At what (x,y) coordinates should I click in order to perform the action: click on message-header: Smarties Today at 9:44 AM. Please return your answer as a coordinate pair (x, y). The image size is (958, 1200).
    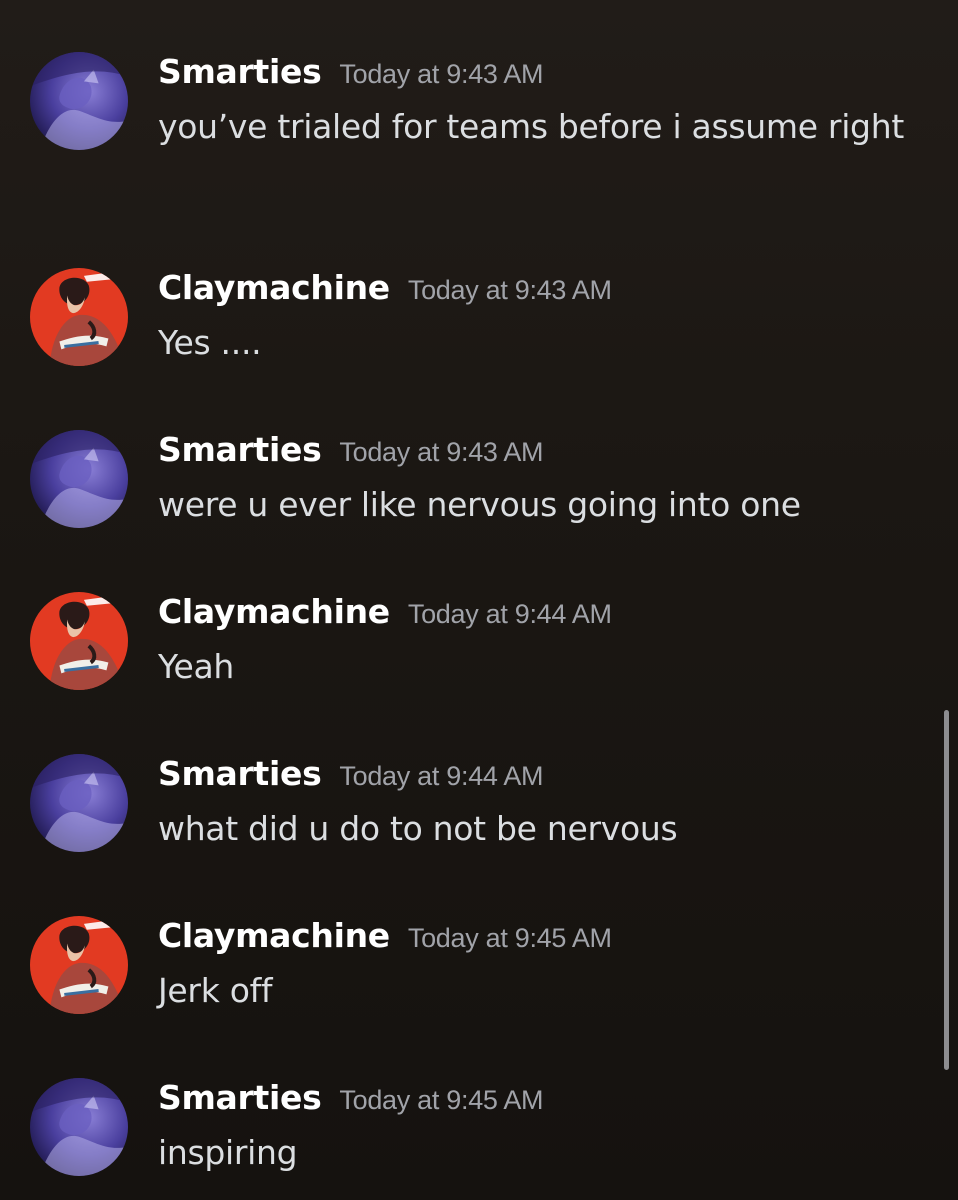
    Looking at the image, I should click on (351, 777).